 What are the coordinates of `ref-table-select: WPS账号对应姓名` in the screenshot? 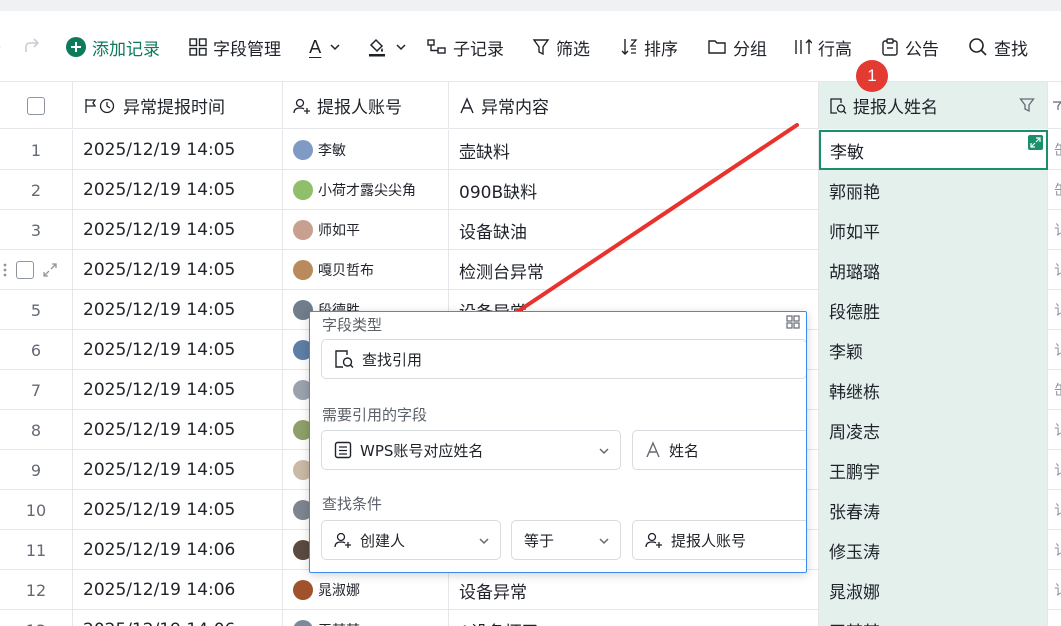 It's located at (471, 450).